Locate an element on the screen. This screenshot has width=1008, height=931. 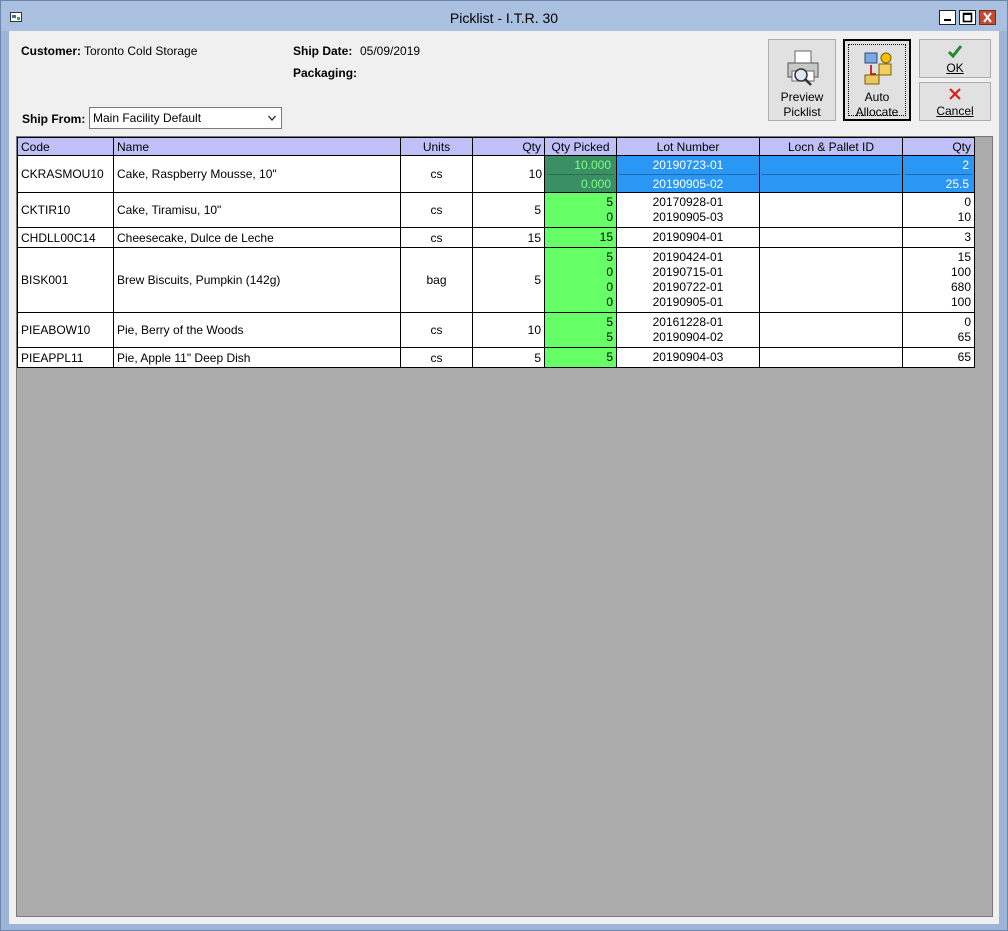
col-header-lot-qty: Qty is located at coordinates (938, 146).